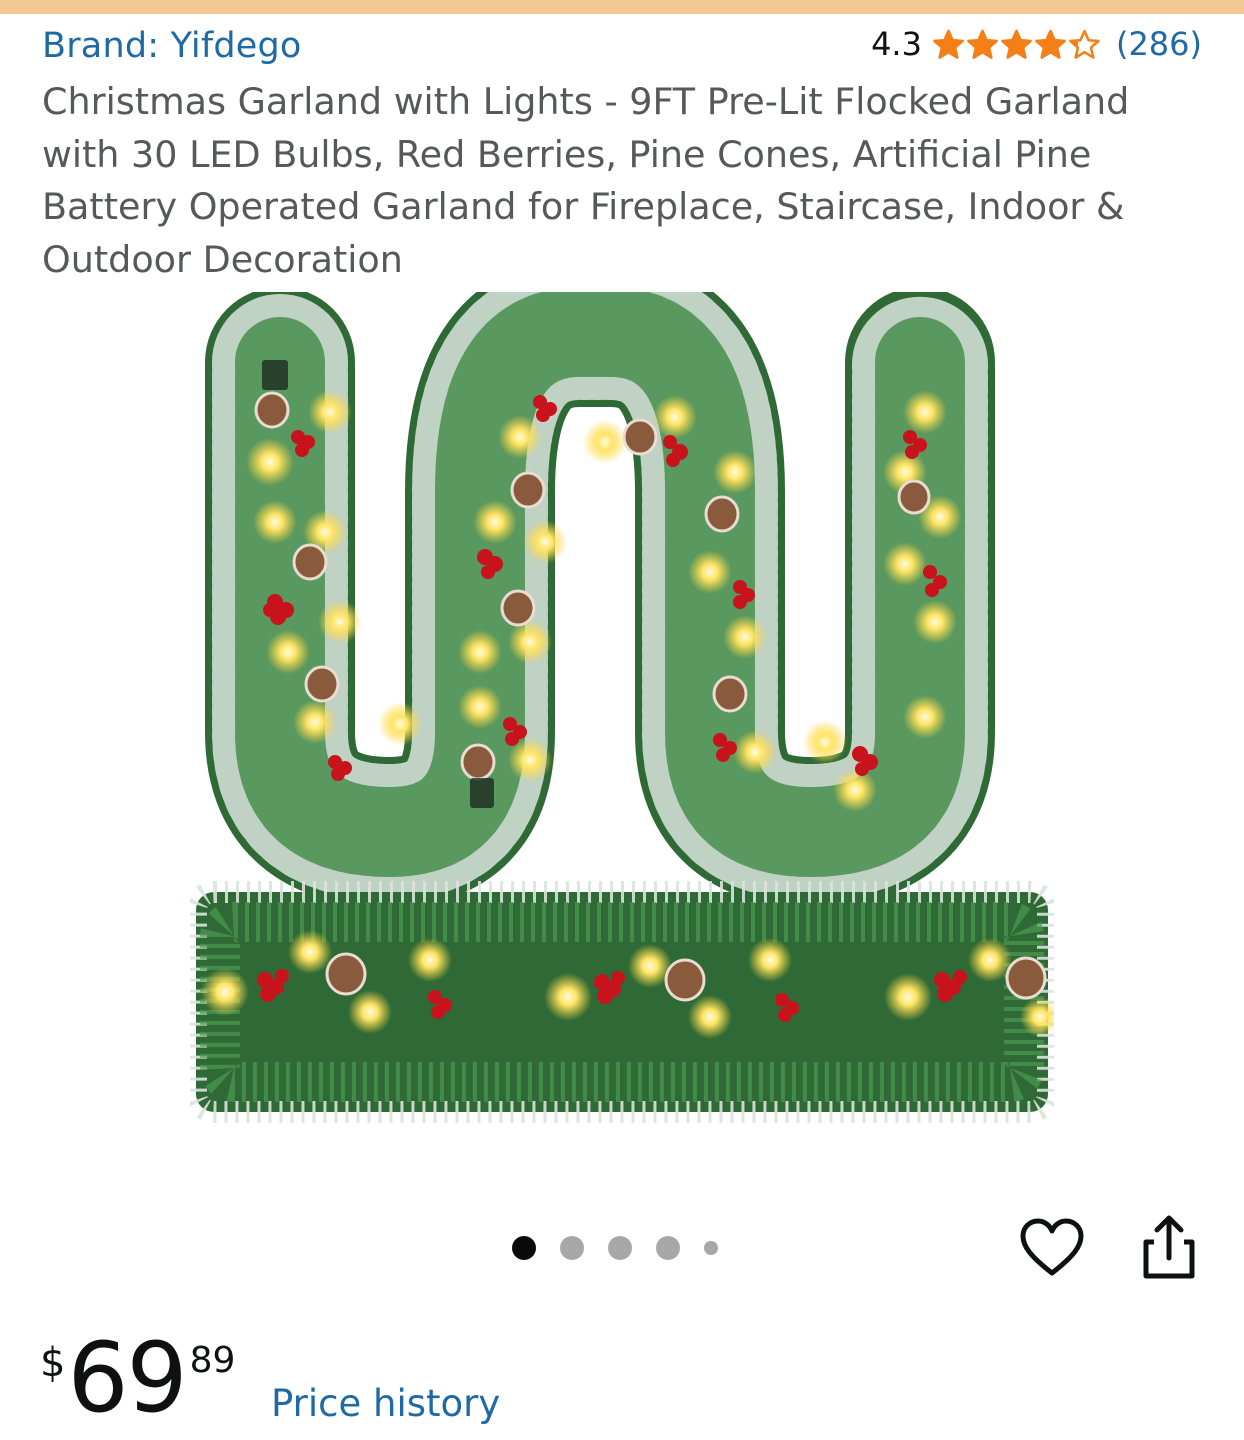 This screenshot has height=1440, width=1244. Describe the element at coordinates (212, 1360) in the screenshot. I see `price-fraction: 89` at that location.